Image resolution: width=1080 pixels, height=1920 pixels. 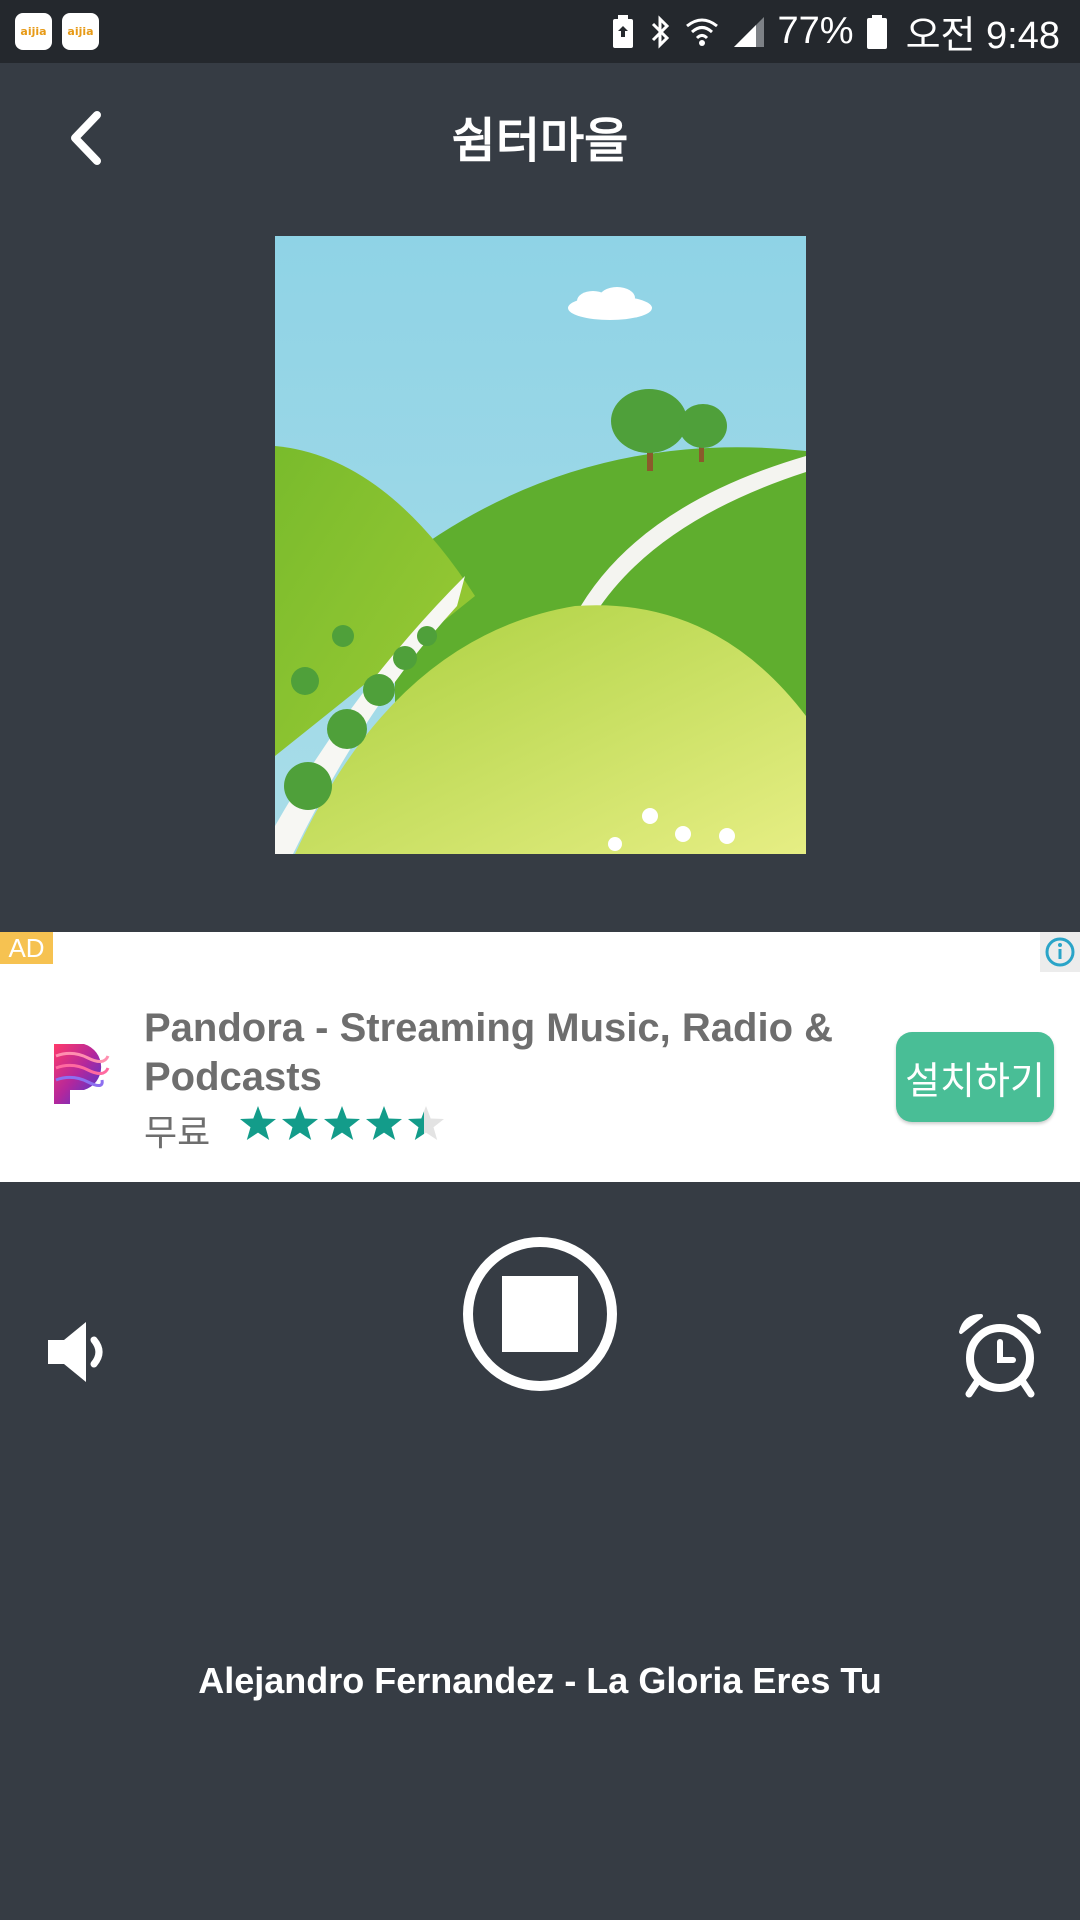 What do you see at coordinates (975, 1077) in the screenshot?
I see `install-button: 설치하기` at bounding box center [975, 1077].